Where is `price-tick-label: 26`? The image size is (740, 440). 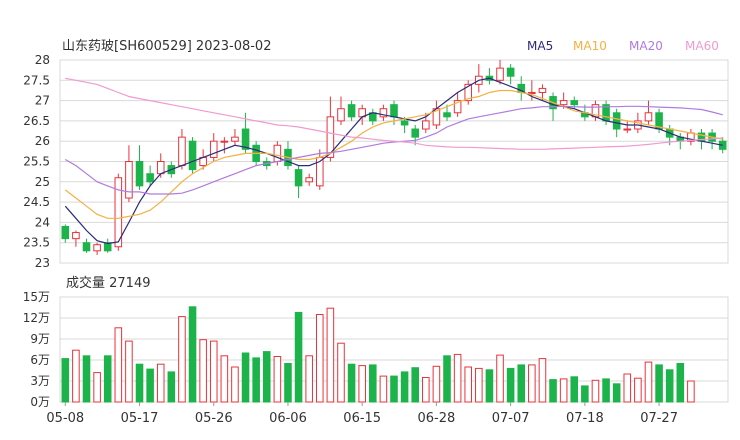 price-tick-label: 26 is located at coordinates (42, 141).